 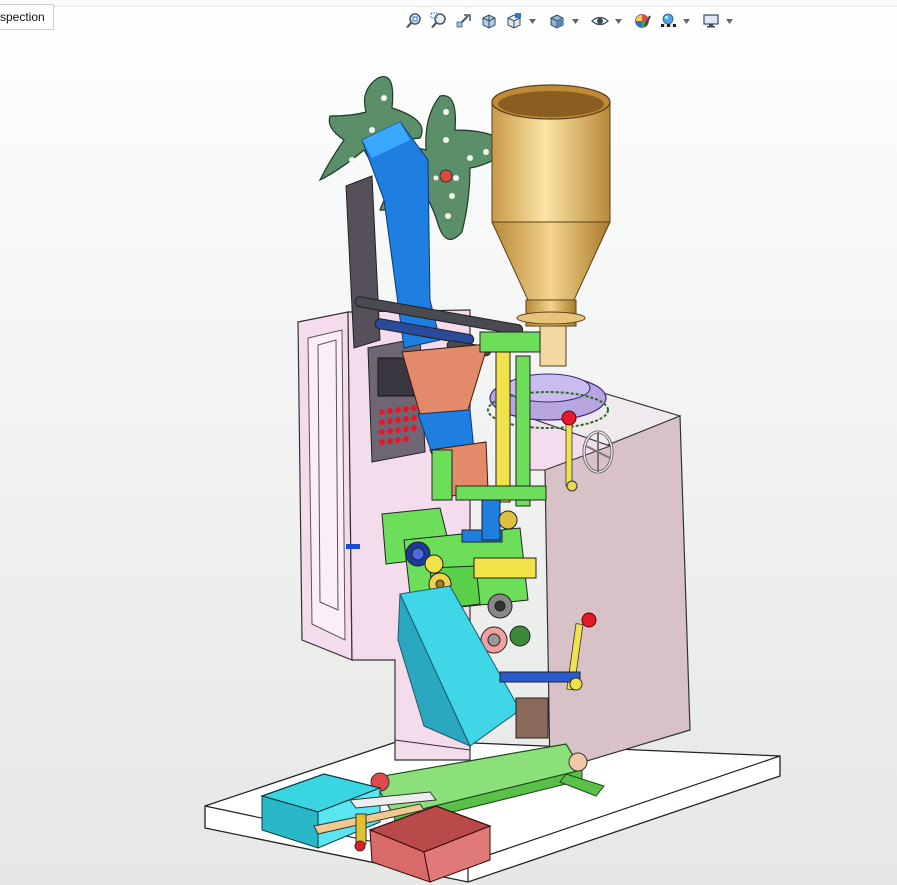 I want to click on sensor-pin, so click(x=353, y=546).